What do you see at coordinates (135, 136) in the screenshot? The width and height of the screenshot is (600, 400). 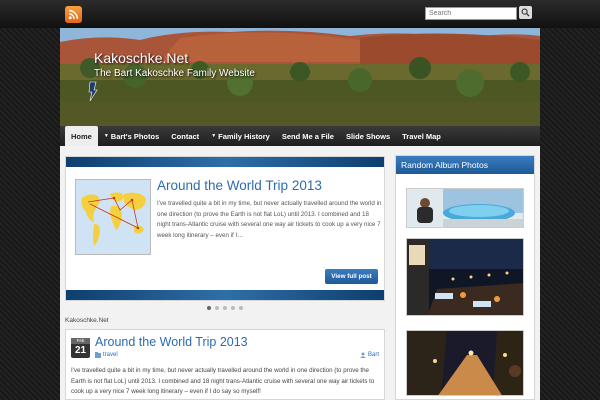 I see `nav-item-label: Bart's Photos` at bounding box center [135, 136].